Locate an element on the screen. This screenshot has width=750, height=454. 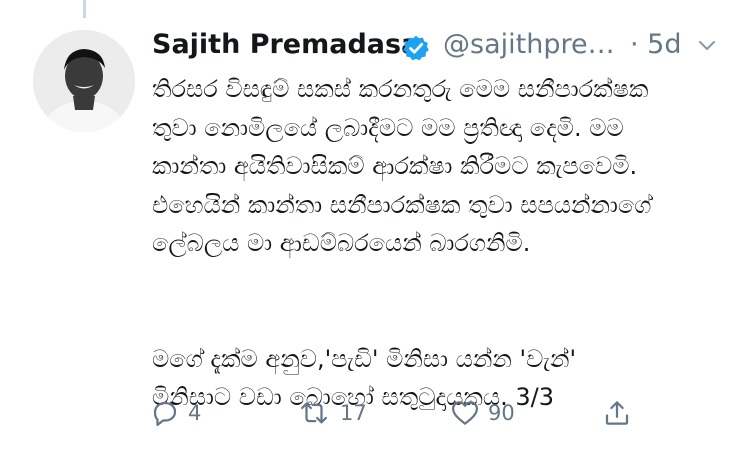
retweet-button: 17 is located at coordinates (331, 413).